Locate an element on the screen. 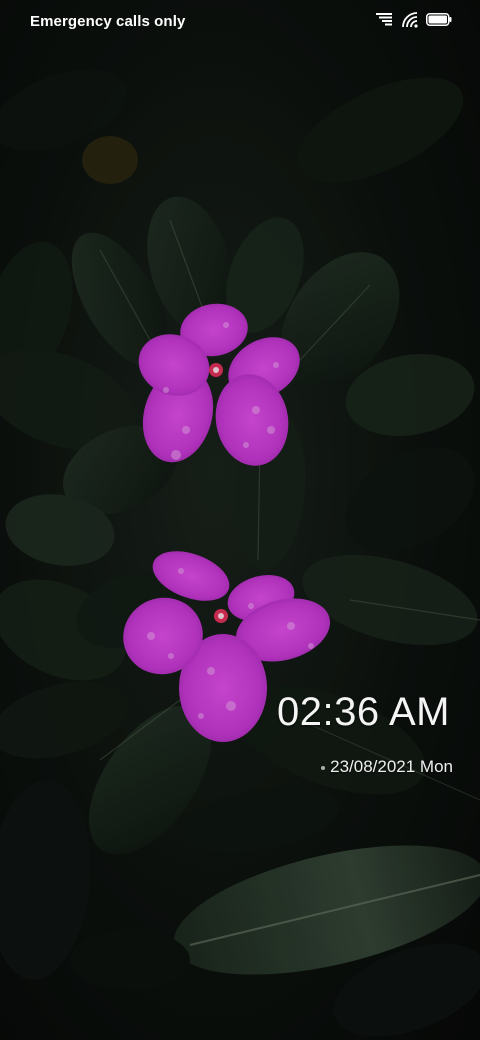  status-bar: Emergency calls only is located at coordinates (240, 22).